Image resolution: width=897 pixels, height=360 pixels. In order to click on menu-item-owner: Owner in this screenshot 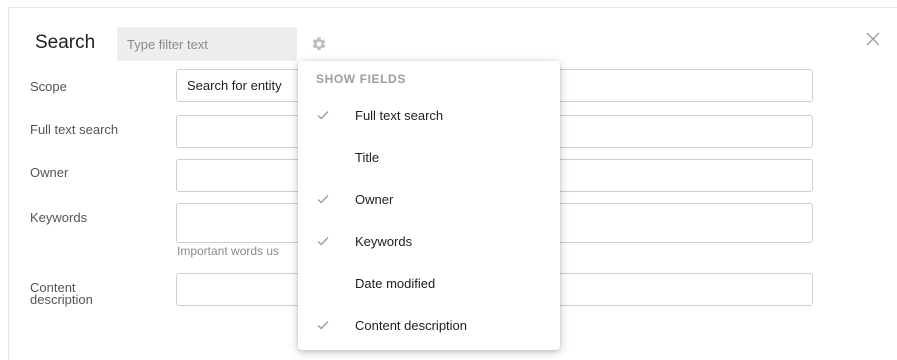, I will do `click(429, 200)`.